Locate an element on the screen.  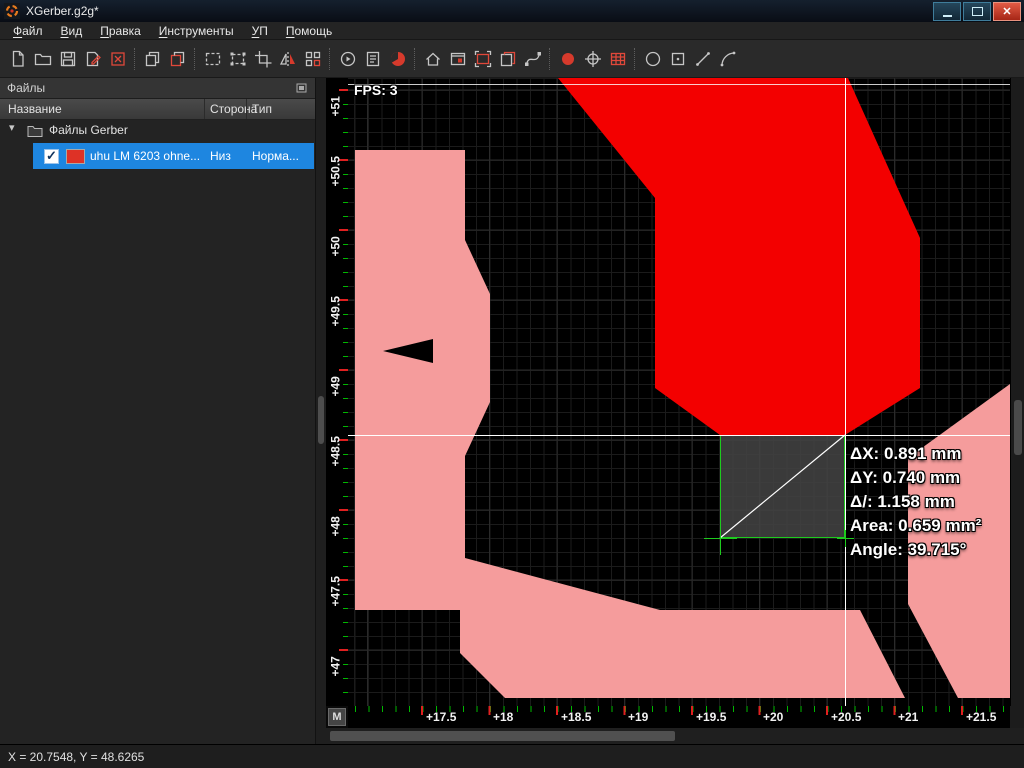
vscrollbar-right-thumb is located at coordinates (1018, 427).